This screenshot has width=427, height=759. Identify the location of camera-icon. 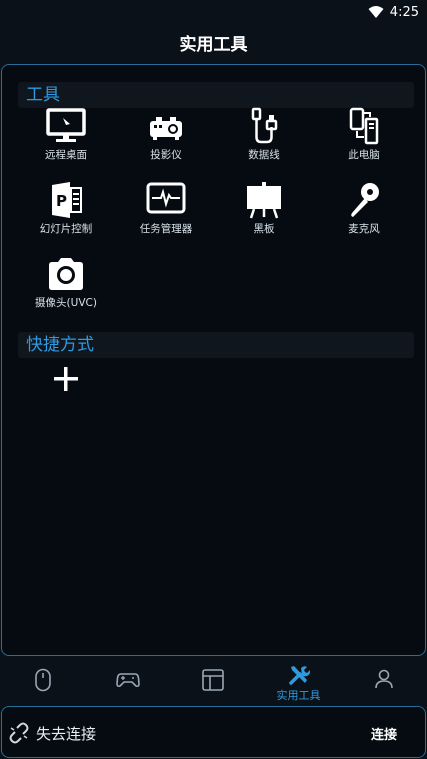
(66, 274).